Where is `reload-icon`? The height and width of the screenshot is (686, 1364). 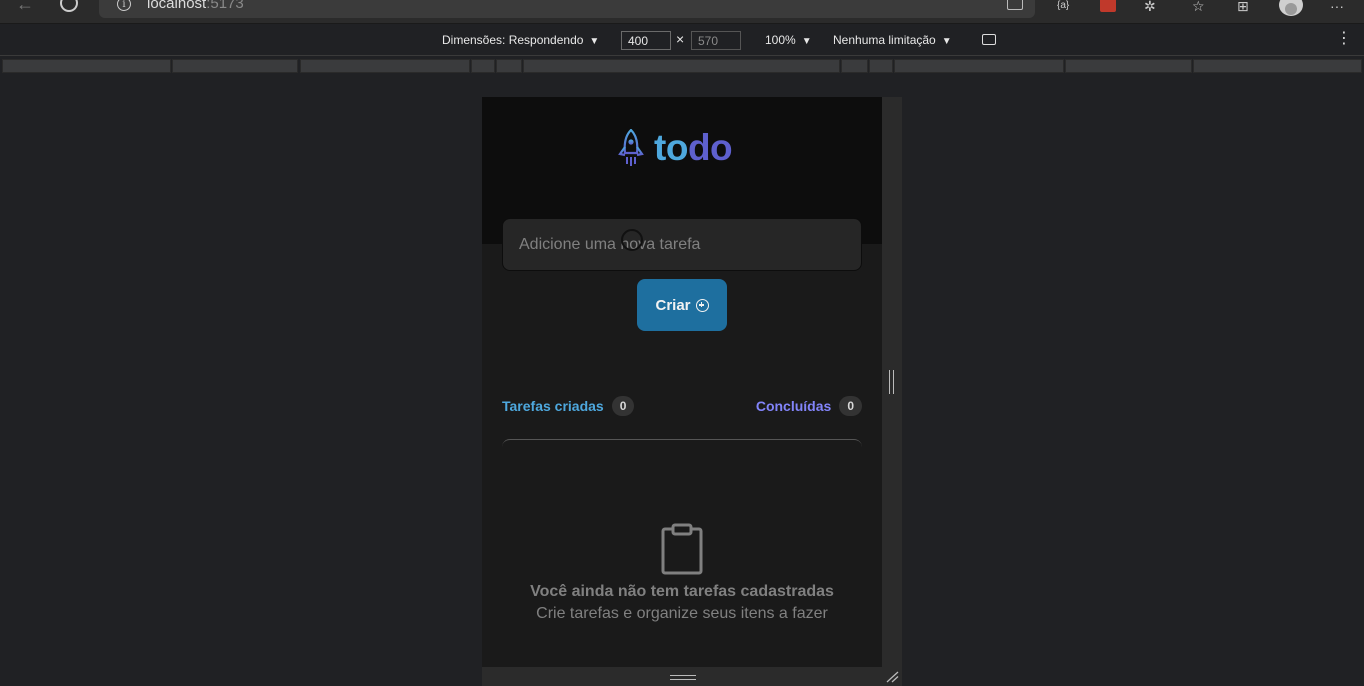
reload-icon is located at coordinates (69, 6).